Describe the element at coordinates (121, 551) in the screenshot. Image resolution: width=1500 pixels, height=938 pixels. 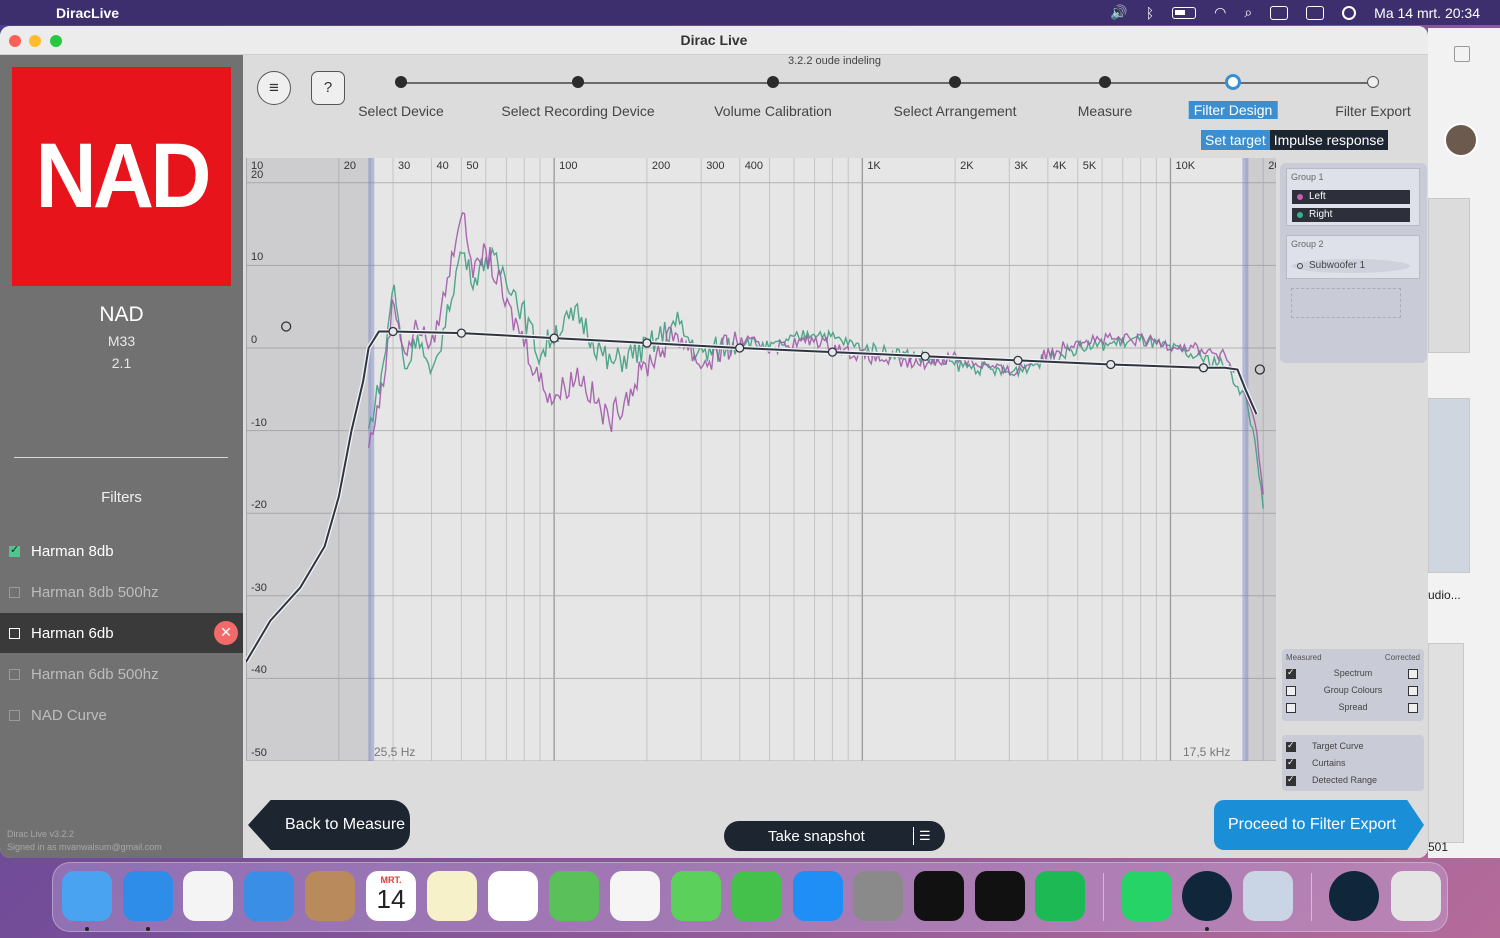
I see `filter-item: Harman 8db` at that location.